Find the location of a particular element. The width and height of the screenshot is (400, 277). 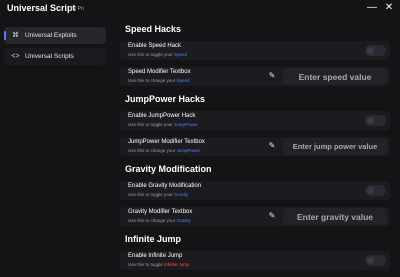

gravity-toggle is located at coordinates (375, 190).